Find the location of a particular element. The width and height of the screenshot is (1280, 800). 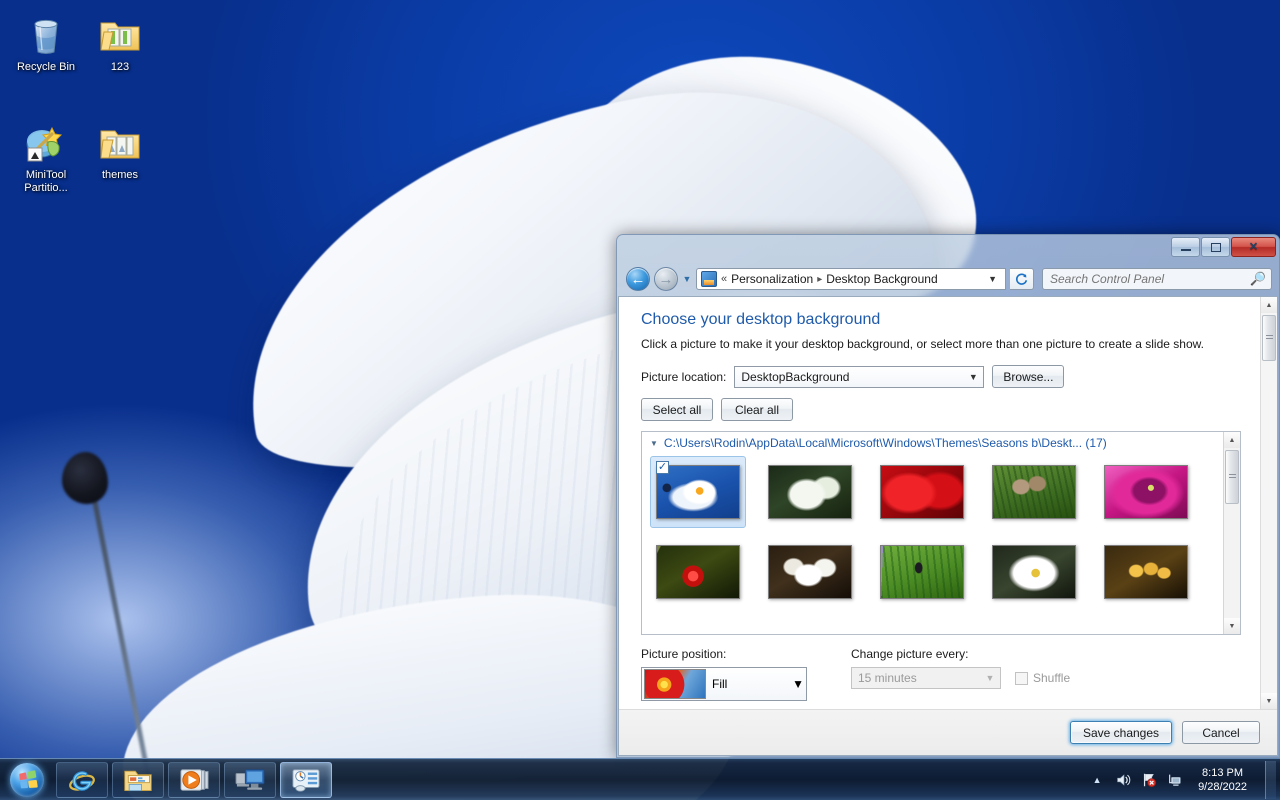

taskbar-button-control-panel is located at coordinates (306, 779).